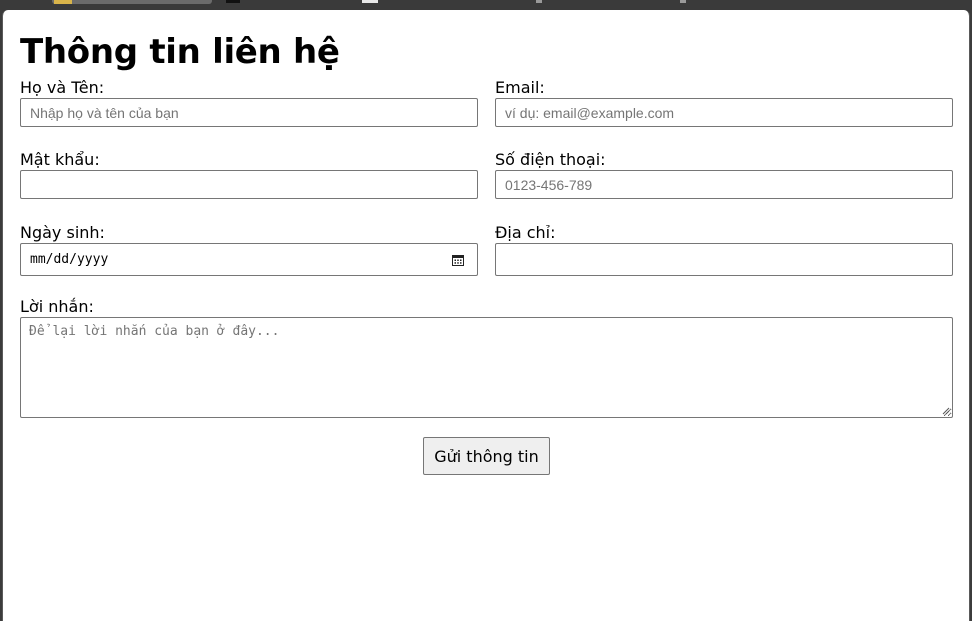 This screenshot has height=621, width=972. Describe the element at coordinates (249, 259) in the screenshot. I see `dob-input: mm/dd/yyyy` at that location.